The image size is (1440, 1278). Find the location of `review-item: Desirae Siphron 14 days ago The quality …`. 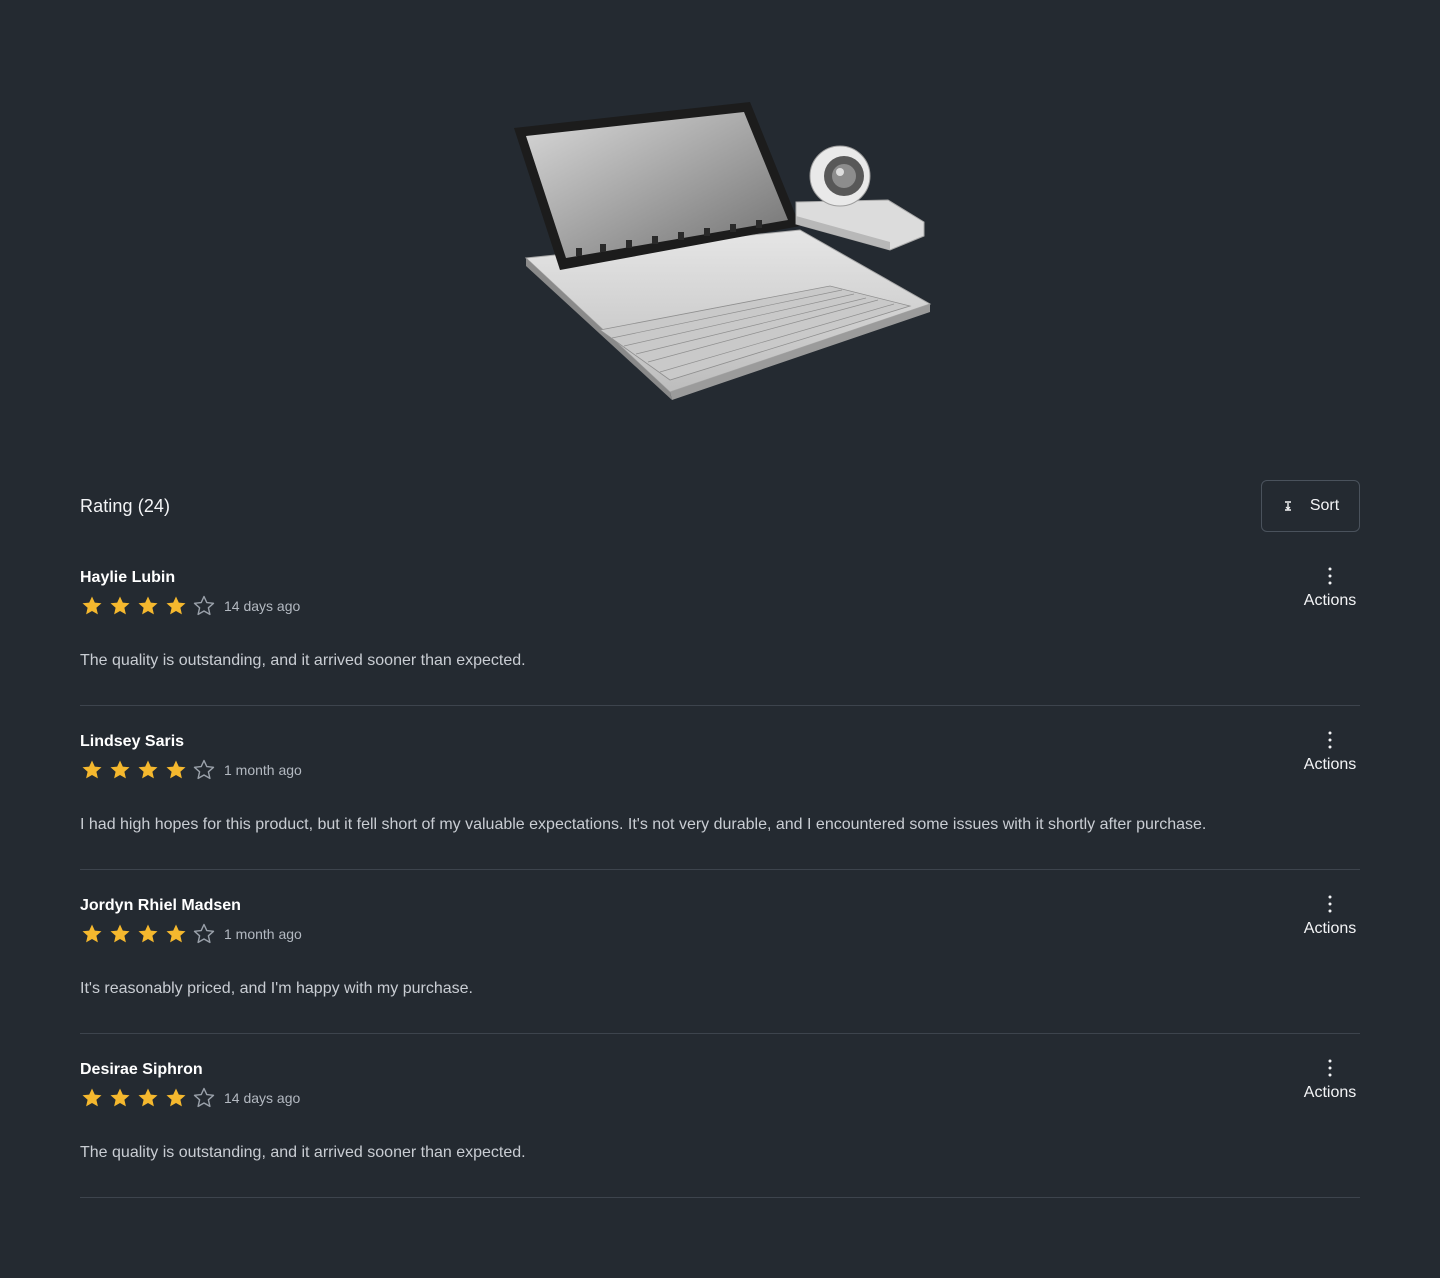

review-item: Desirae Siphron 14 days ago The quality … is located at coordinates (720, 1116).